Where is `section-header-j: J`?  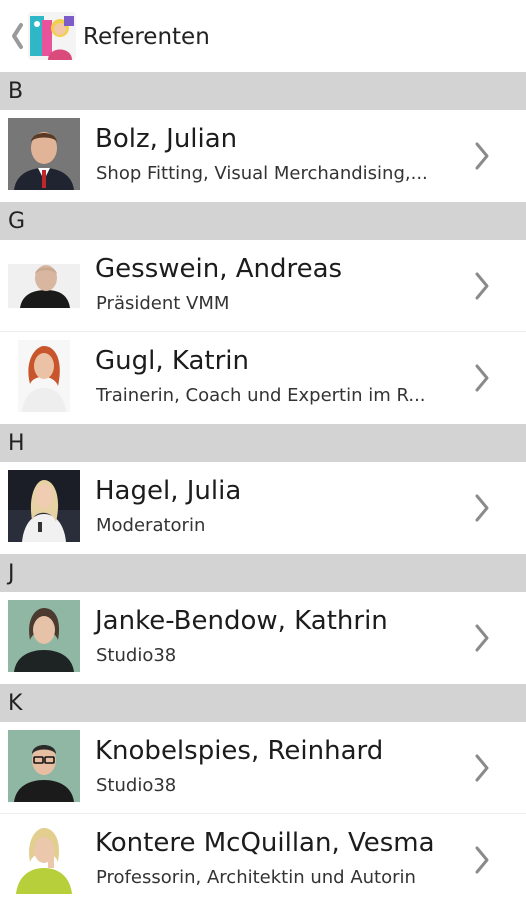 section-header-j: J is located at coordinates (263, 573).